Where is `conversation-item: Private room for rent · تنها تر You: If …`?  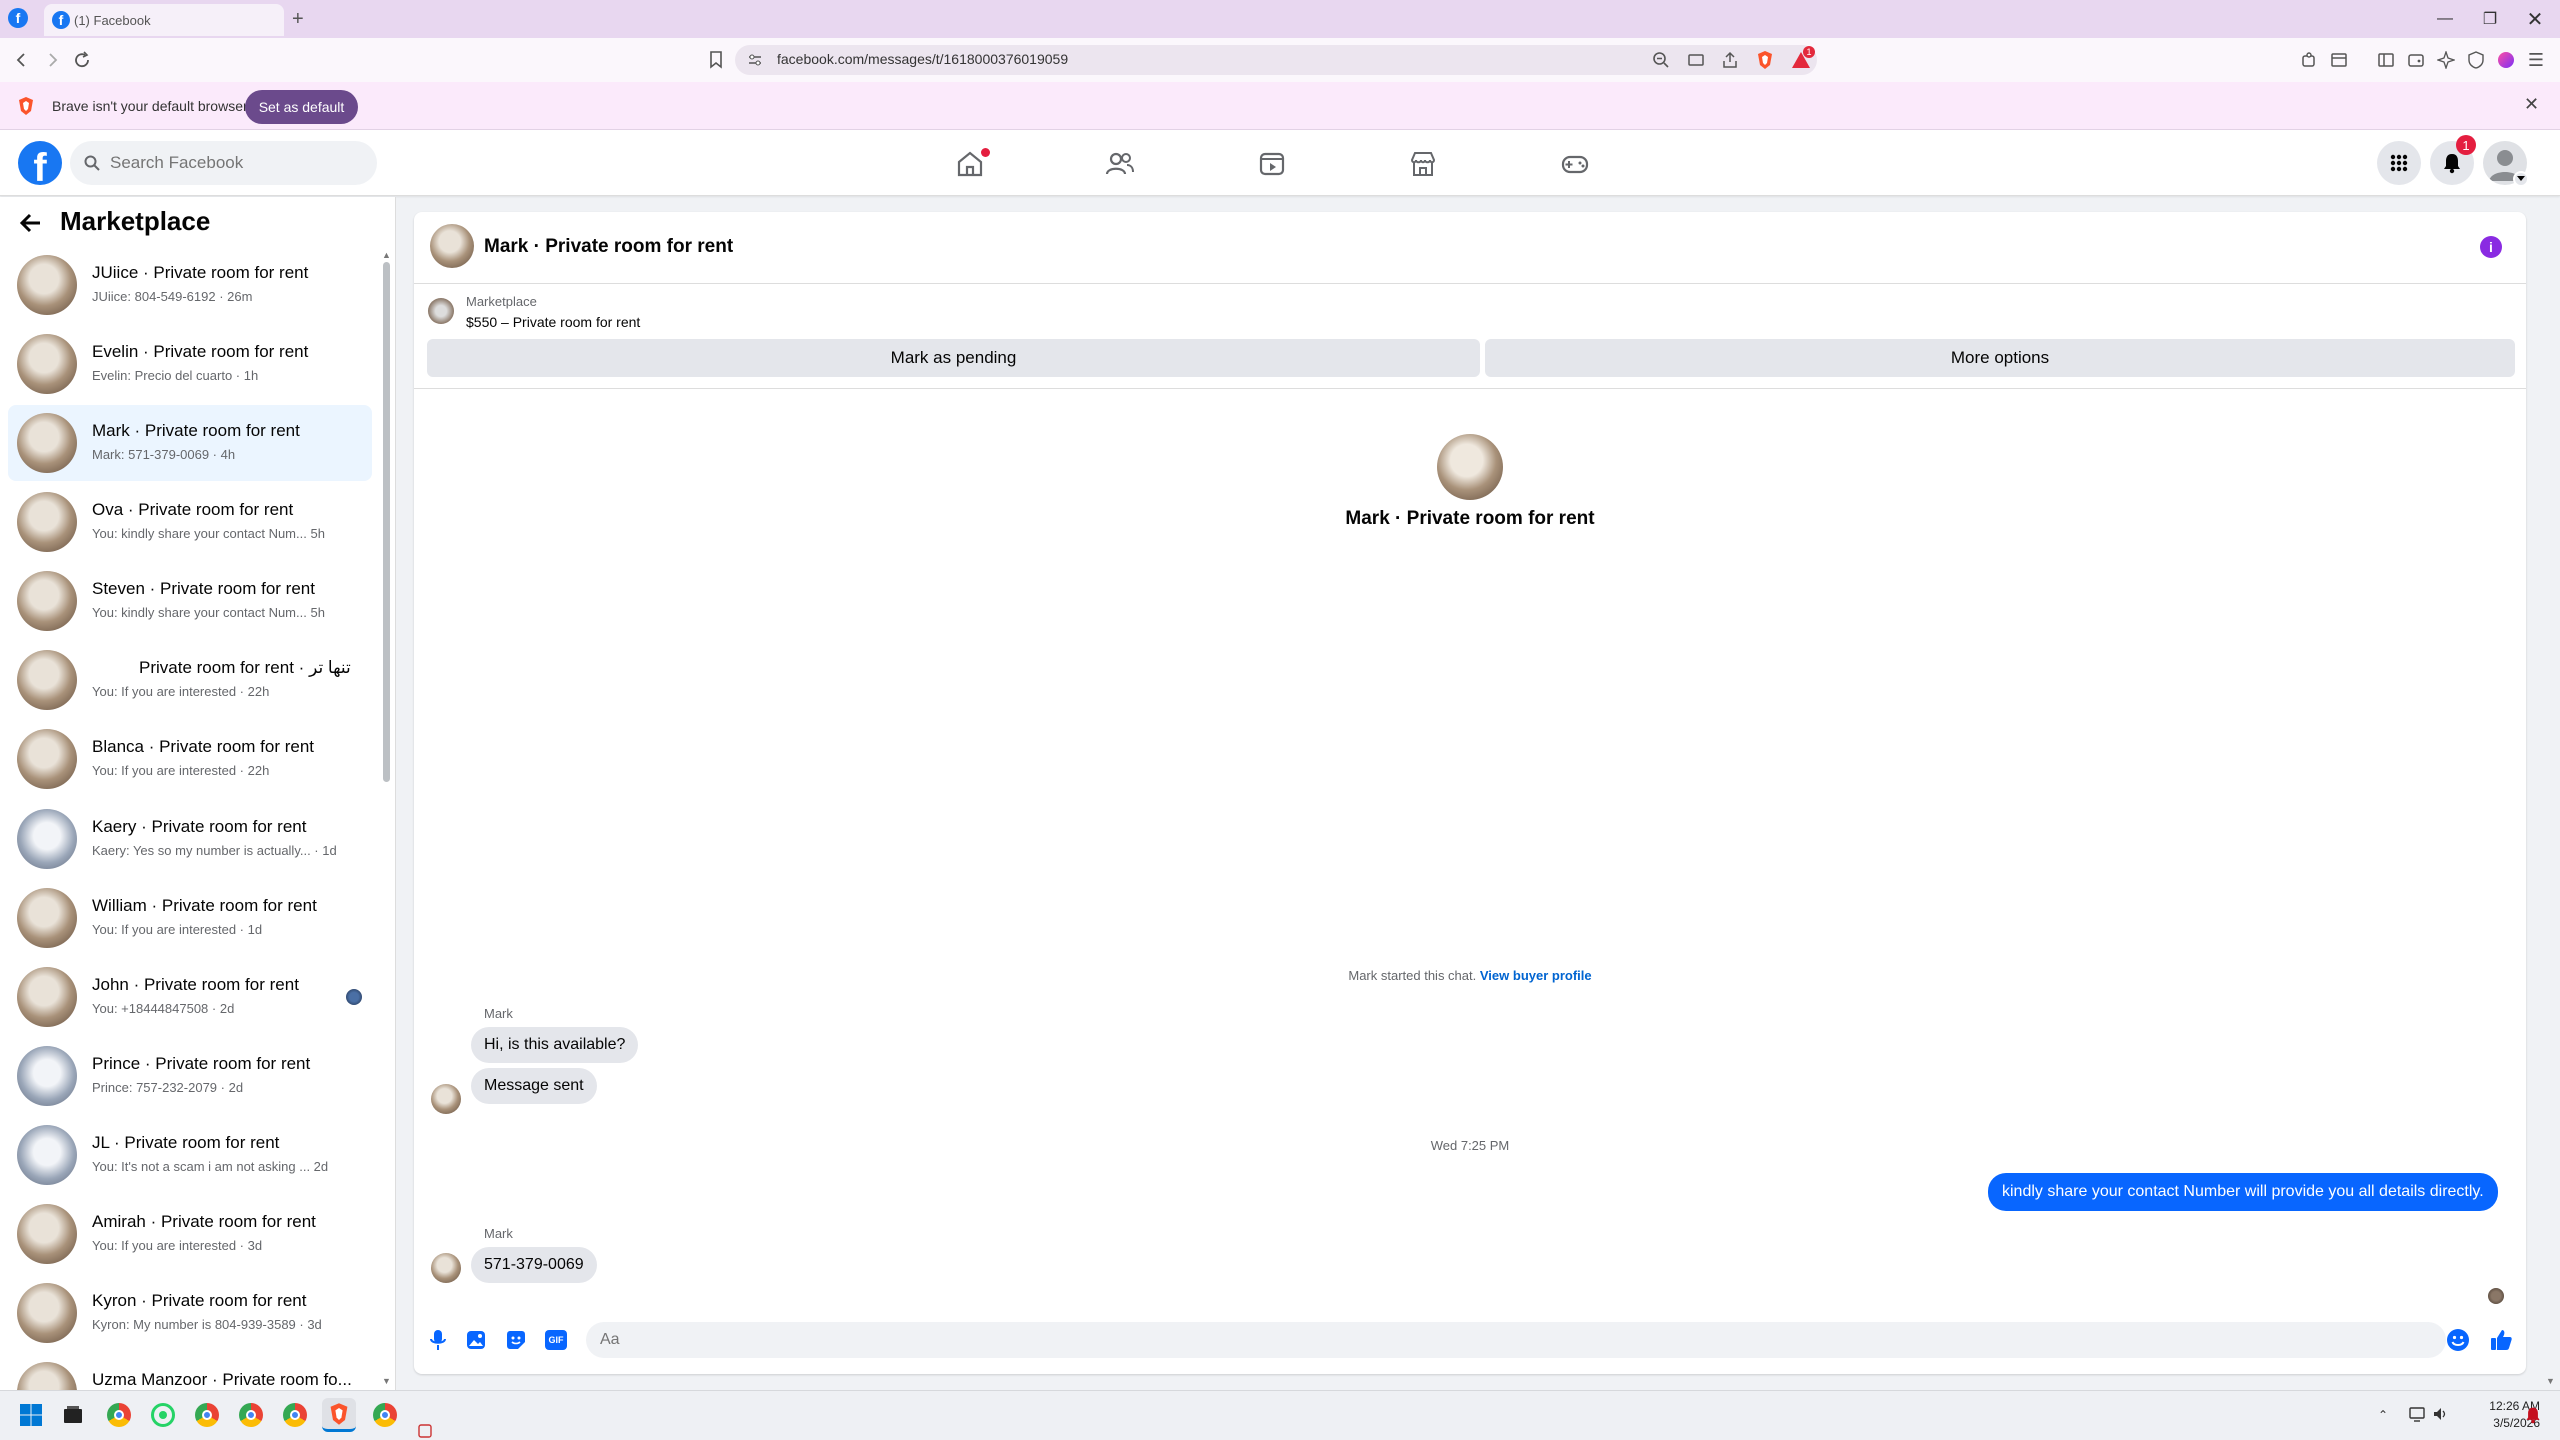 conversation-item: Private room for rent · تنها تر You: If … is located at coordinates (190, 680).